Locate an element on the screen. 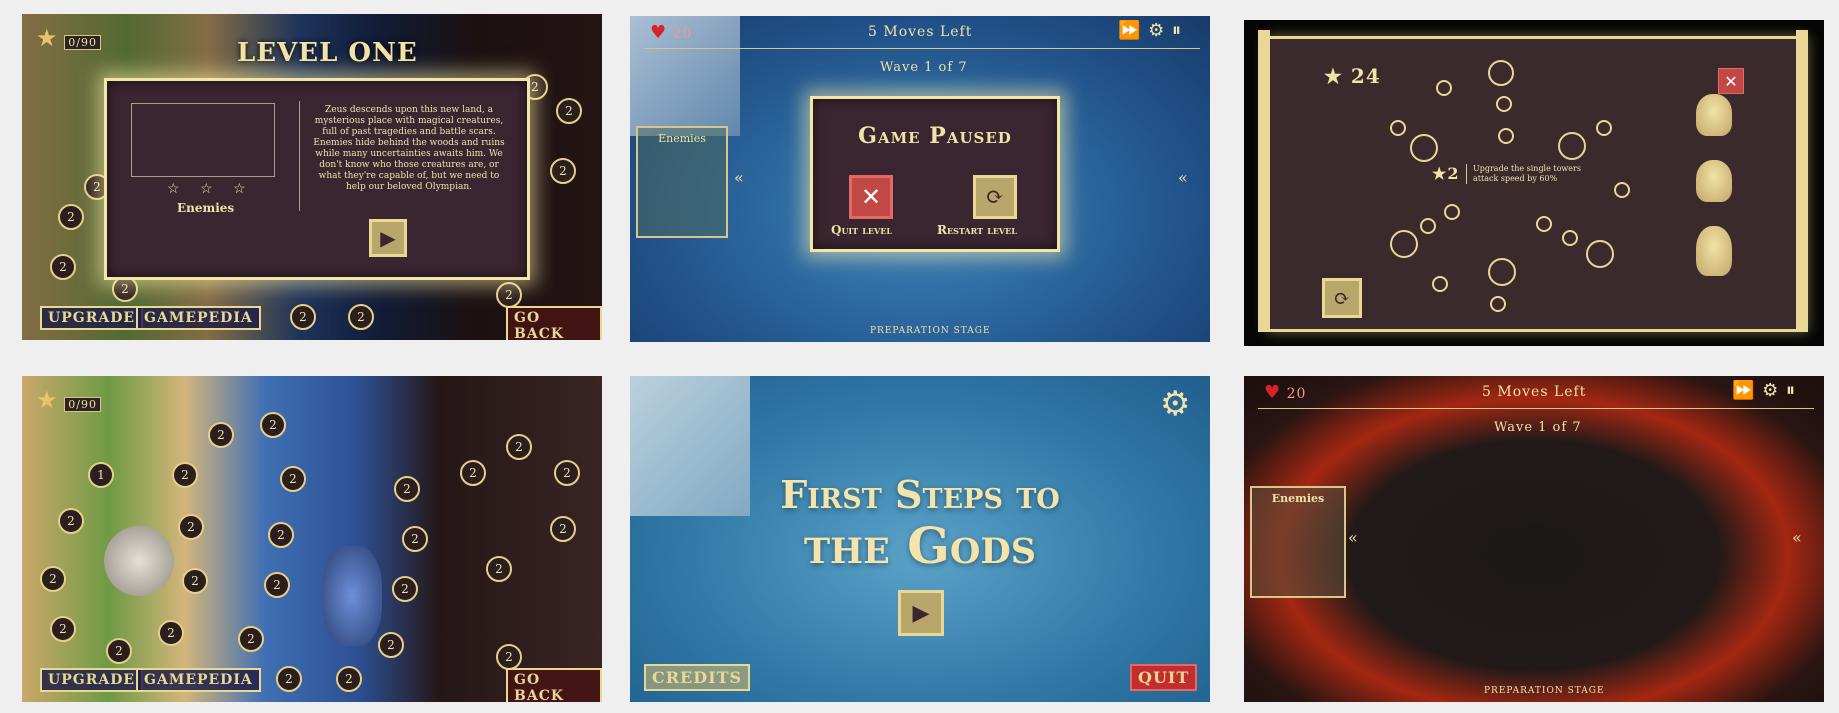  upgrade-cost: ★2 is located at coordinates (1446, 173).